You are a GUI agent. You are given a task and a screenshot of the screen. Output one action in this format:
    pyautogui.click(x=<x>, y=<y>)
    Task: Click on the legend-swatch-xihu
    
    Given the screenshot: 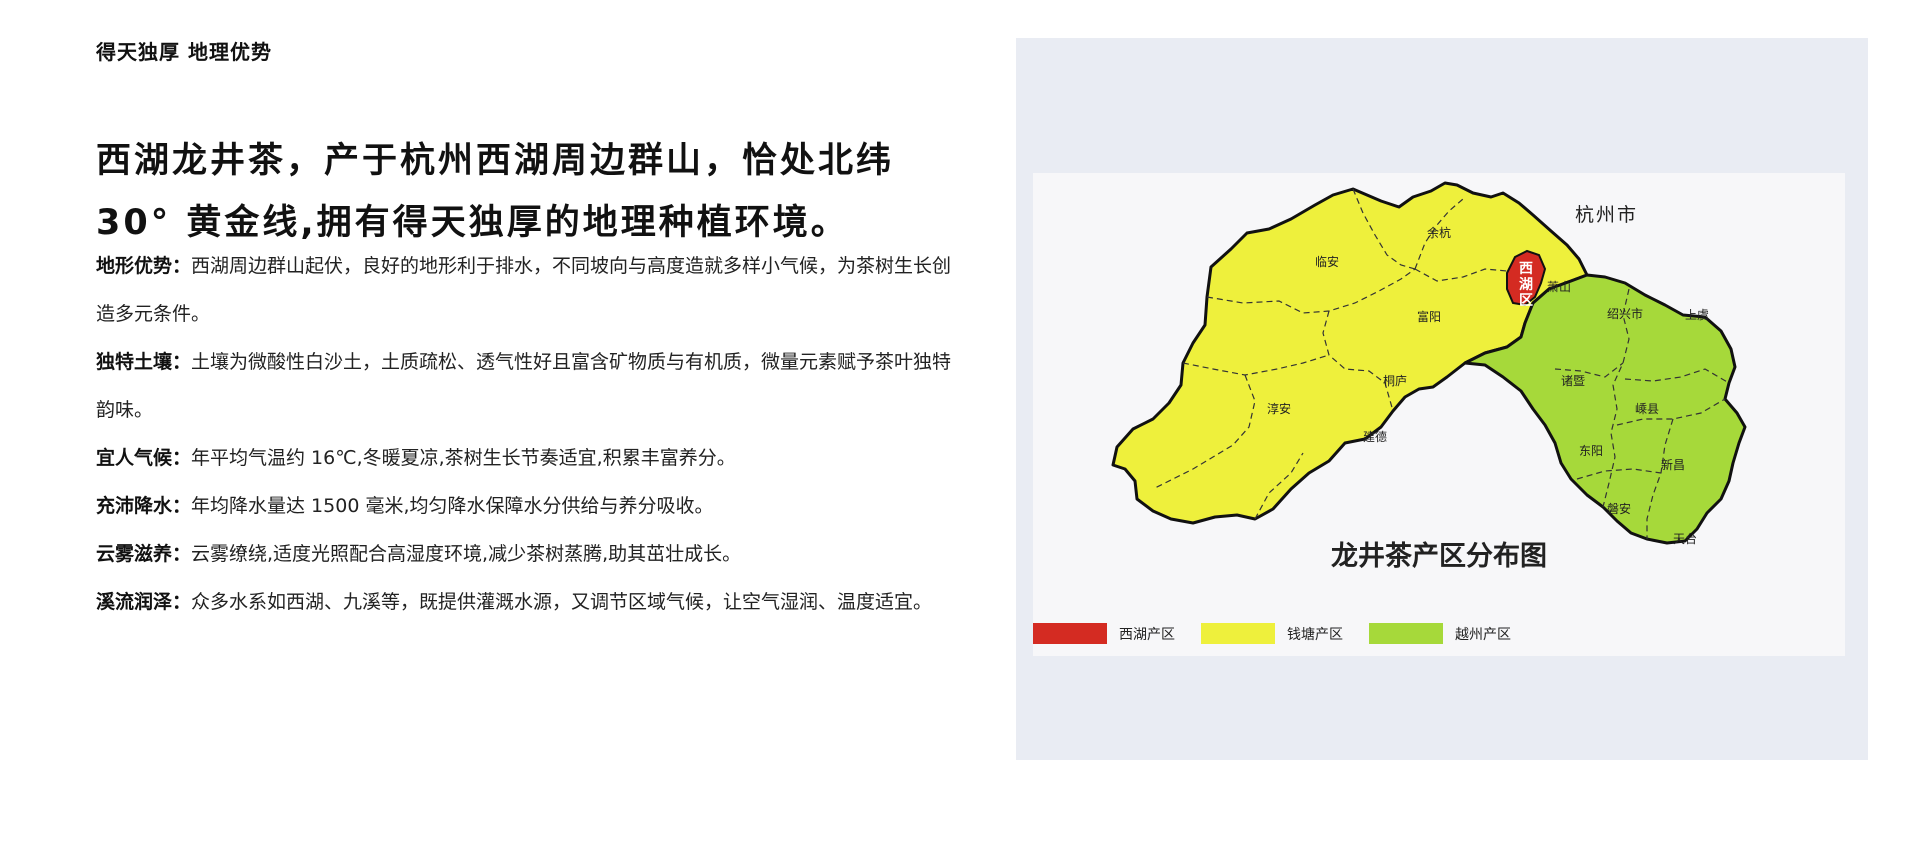 What is the action you would take?
    pyautogui.click(x=1070, y=633)
    